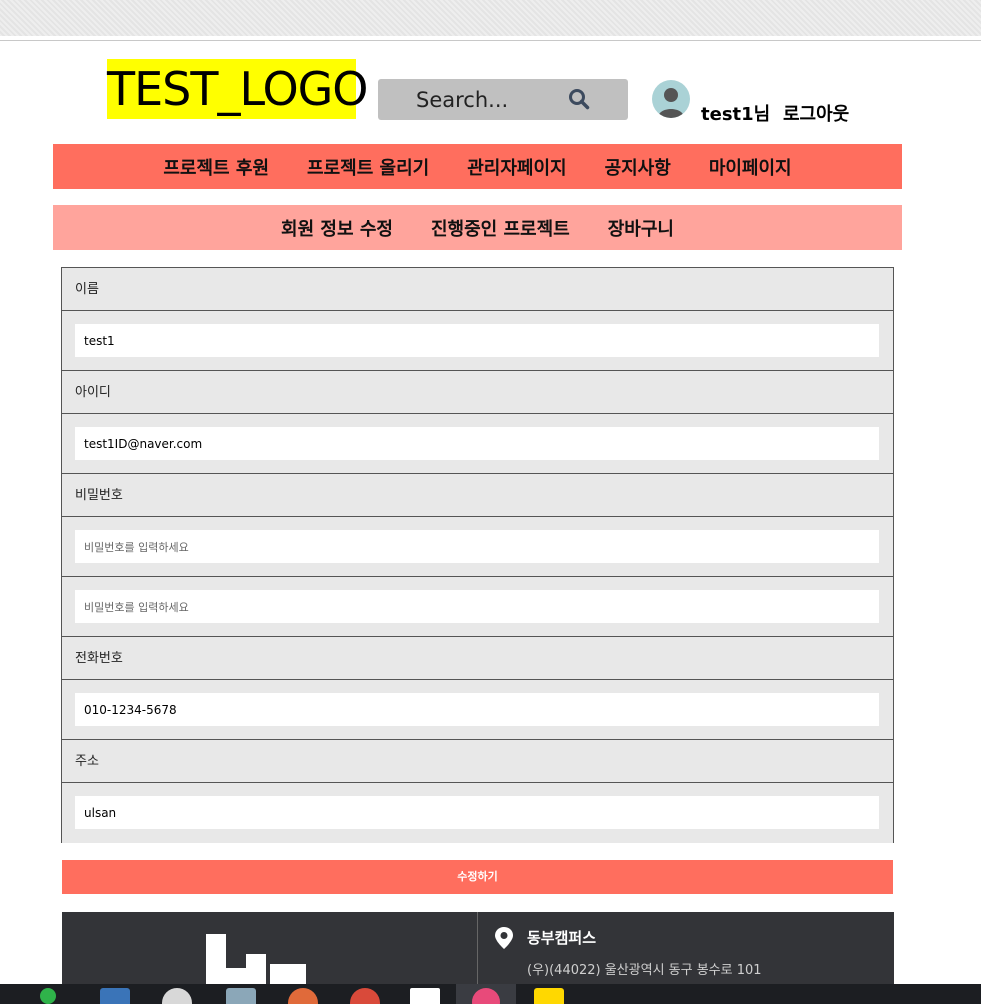  What do you see at coordinates (500, 228) in the screenshot?
I see `subnav-item-ongoing-projects: 진행중인 프로젝트` at bounding box center [500, 228].